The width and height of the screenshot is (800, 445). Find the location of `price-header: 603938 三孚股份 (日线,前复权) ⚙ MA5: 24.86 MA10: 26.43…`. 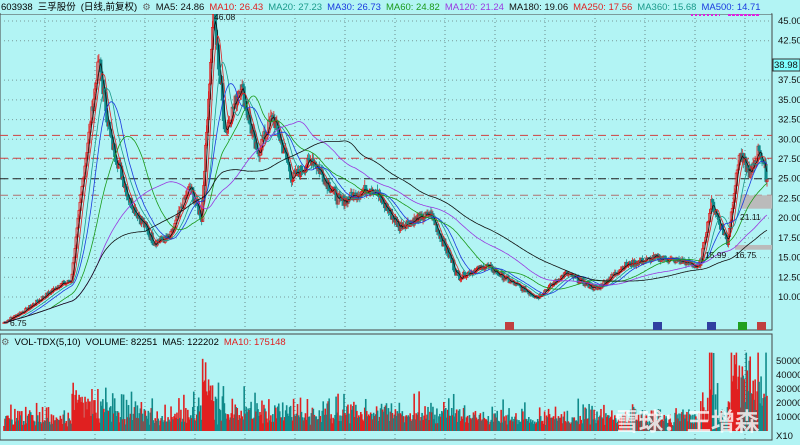

price-header: 603938 三孚股份 (日线,前复权) ⚙ MA5: 24.86 MA10: 26.43… is located at coordinates (386, 8).